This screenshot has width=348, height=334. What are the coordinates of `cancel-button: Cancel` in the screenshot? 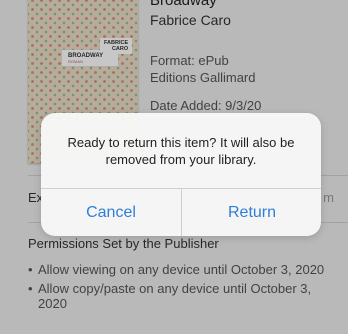 It's located at (111, 212).